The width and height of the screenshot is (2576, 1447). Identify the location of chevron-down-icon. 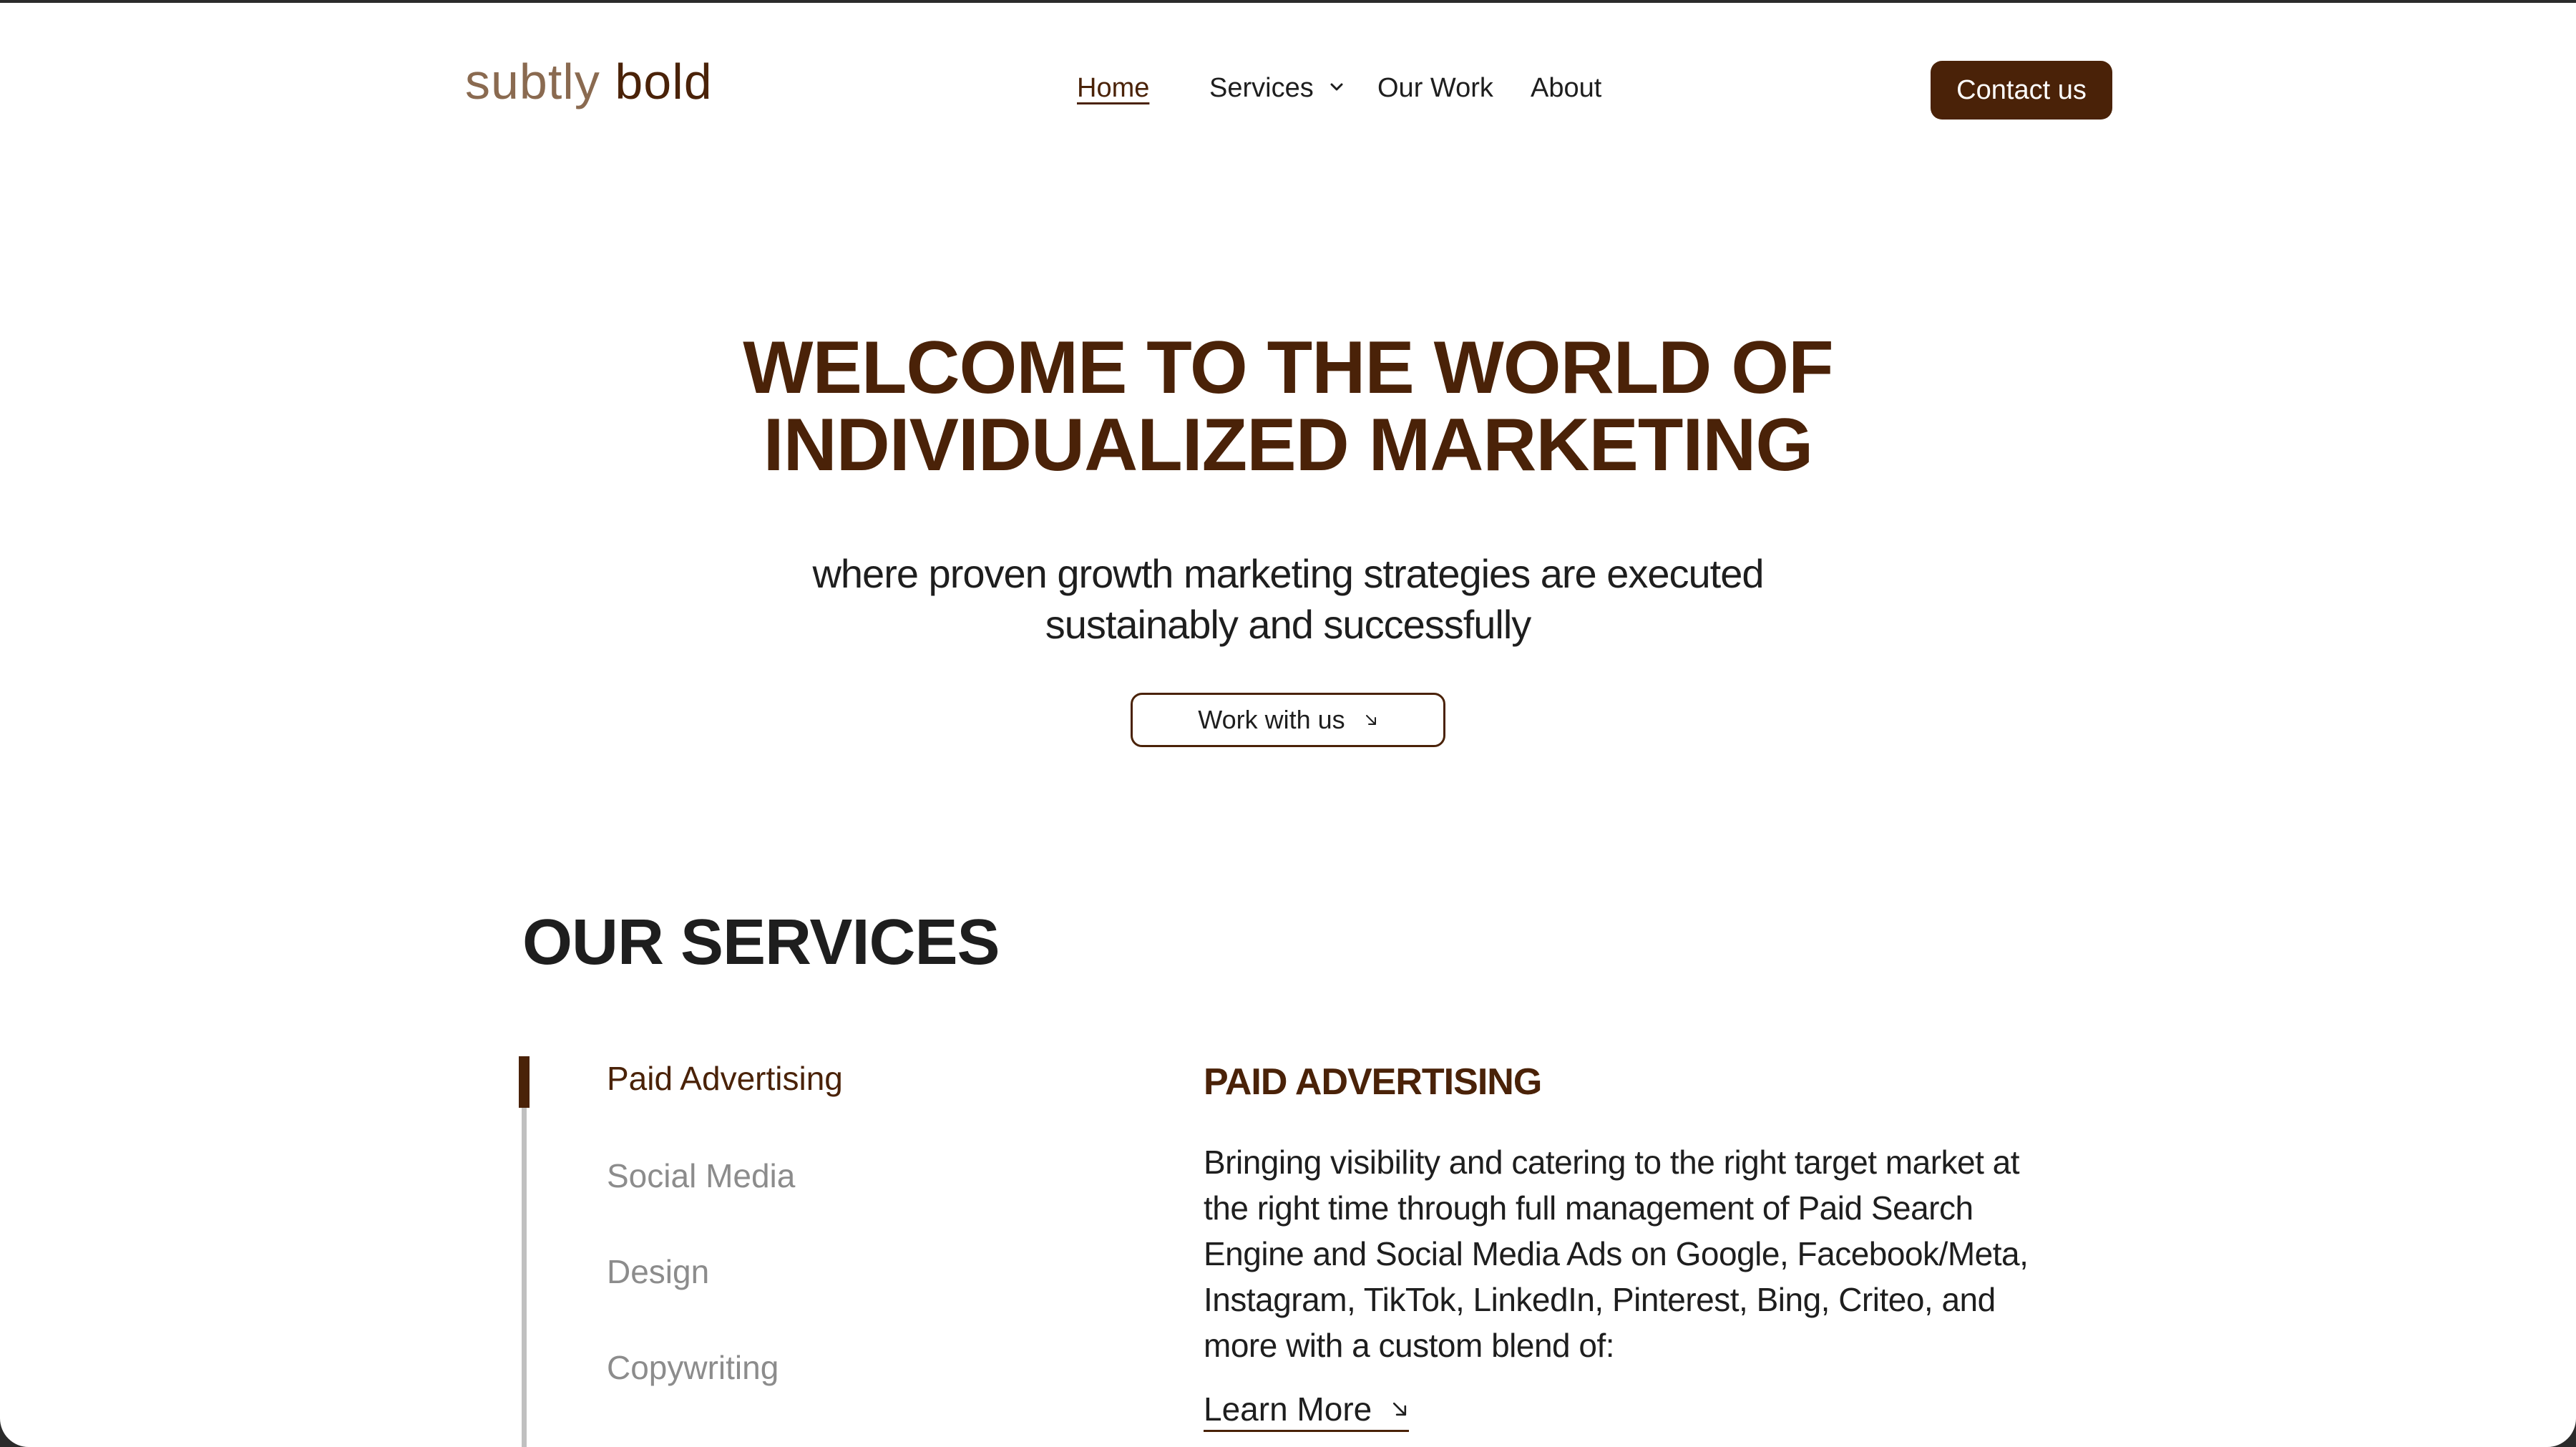
(1336, 87).